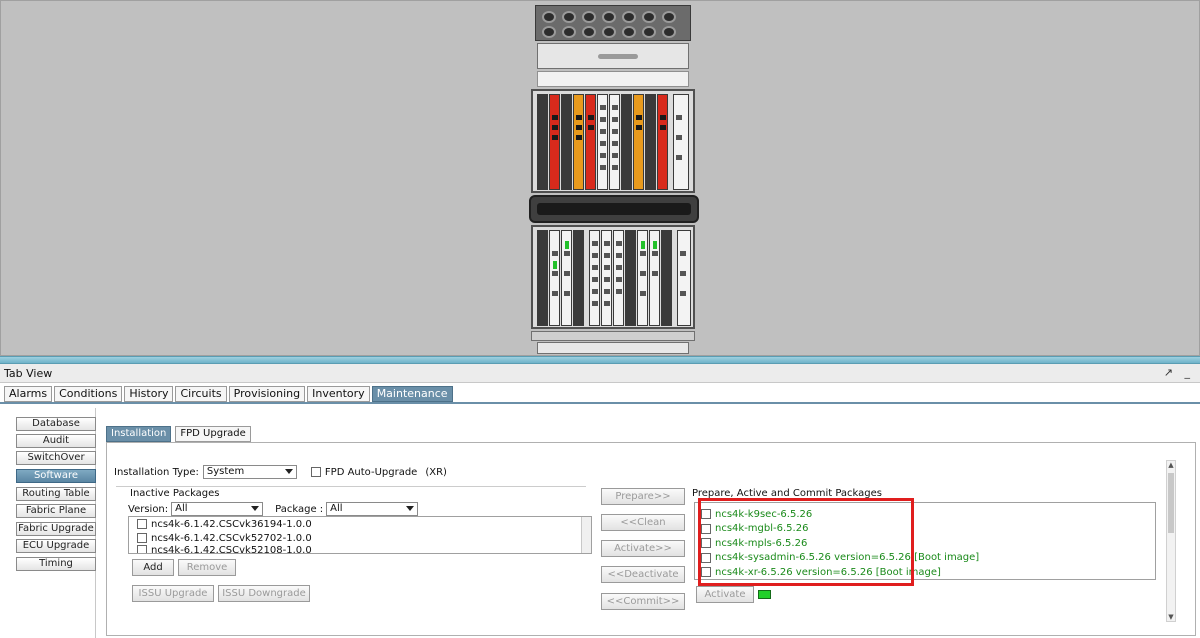  What do you see at coordinates (643, 548) in the screenshot?
I see `activate-right-button: Activate>>` at bounding box center [643, 548].